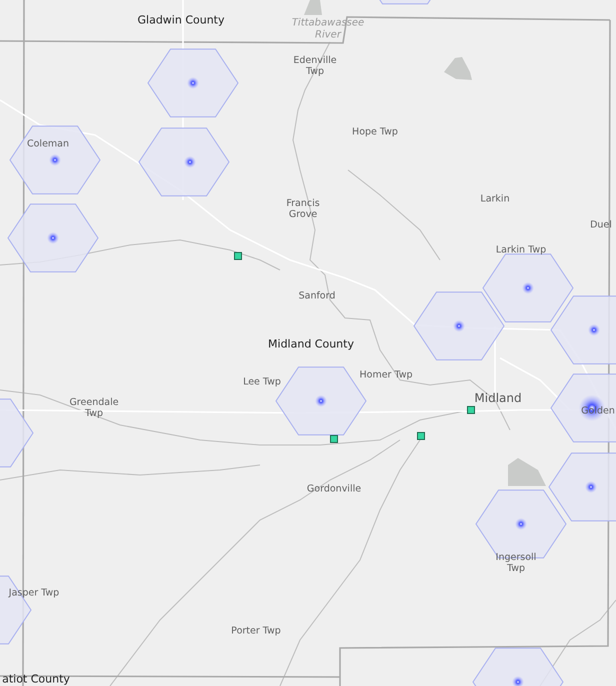 The image size is (616, 686). What do you see at coordinates (181, 21) in the screenshot?
I see `map-label: Gladwin County` at bounding box center [181, 21].